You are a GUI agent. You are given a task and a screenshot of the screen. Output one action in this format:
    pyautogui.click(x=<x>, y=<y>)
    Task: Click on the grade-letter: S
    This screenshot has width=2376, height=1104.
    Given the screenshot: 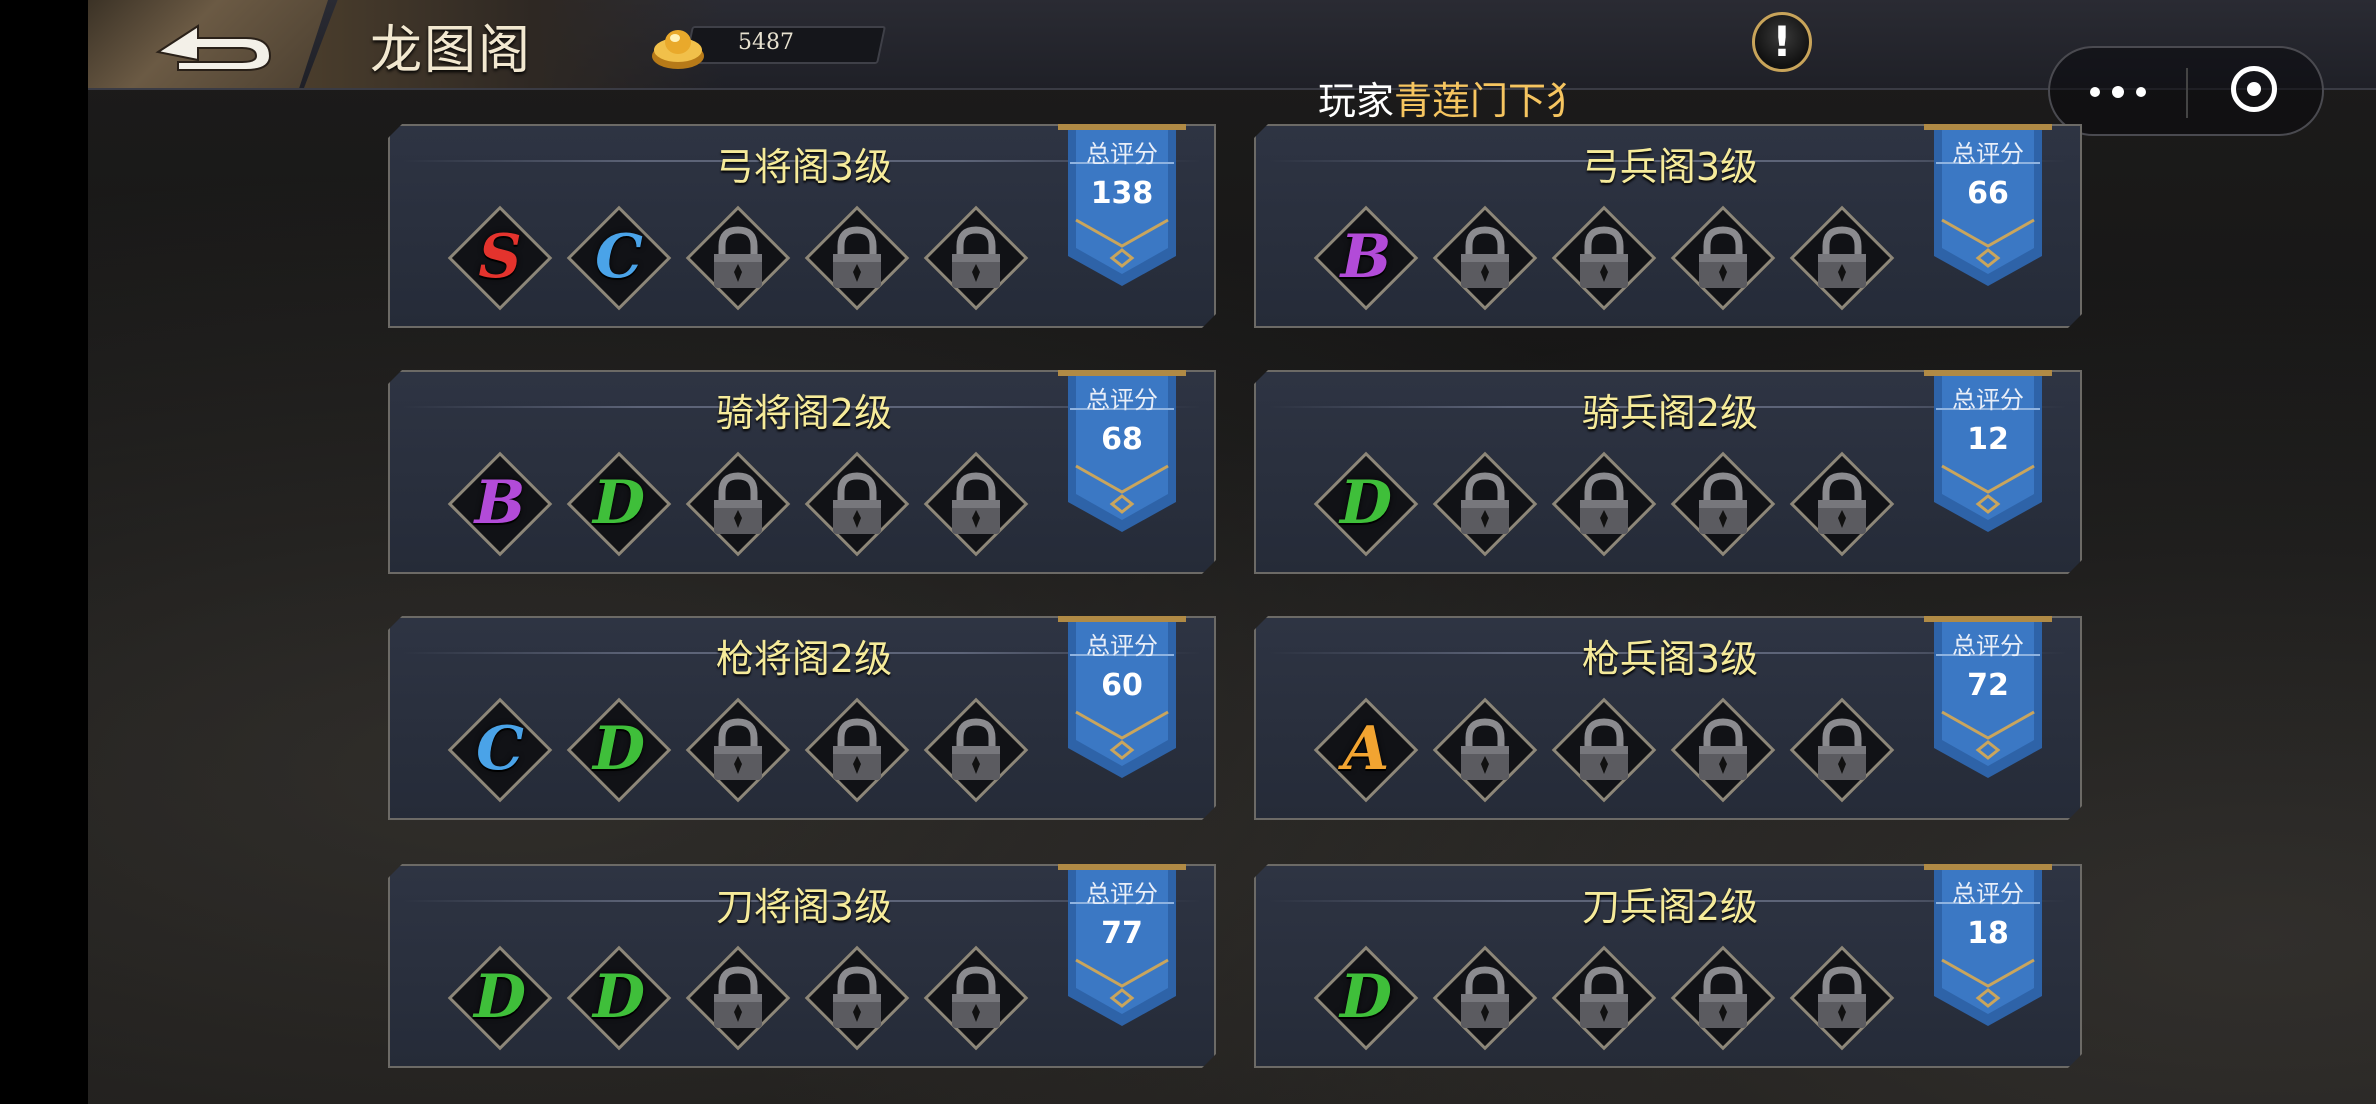 What is the action you would take?
    pyautogui.click(x=500, y=257)
    